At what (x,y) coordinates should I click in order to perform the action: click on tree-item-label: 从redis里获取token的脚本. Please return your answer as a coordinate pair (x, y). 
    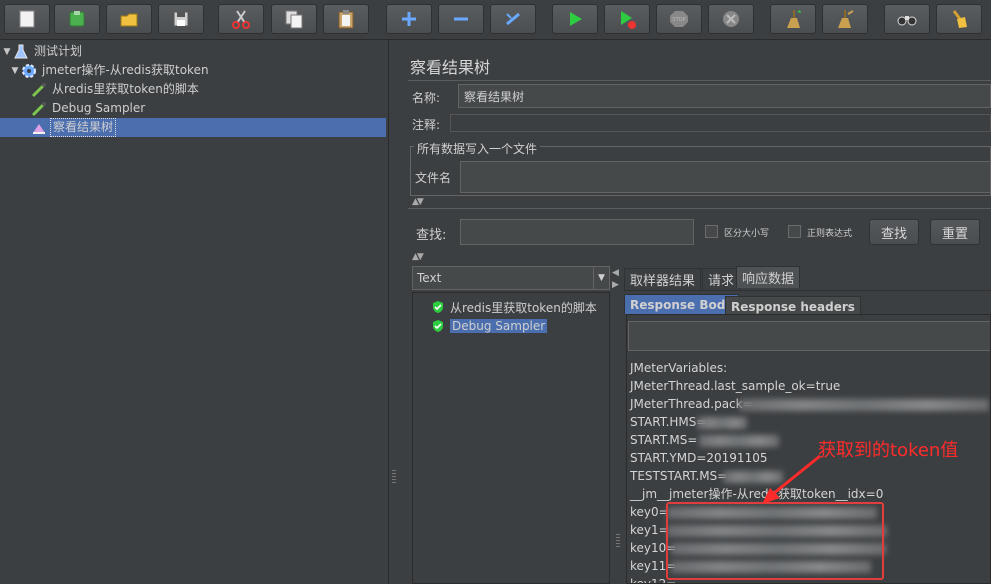
    Looking at the image, I should click on (125, 89).